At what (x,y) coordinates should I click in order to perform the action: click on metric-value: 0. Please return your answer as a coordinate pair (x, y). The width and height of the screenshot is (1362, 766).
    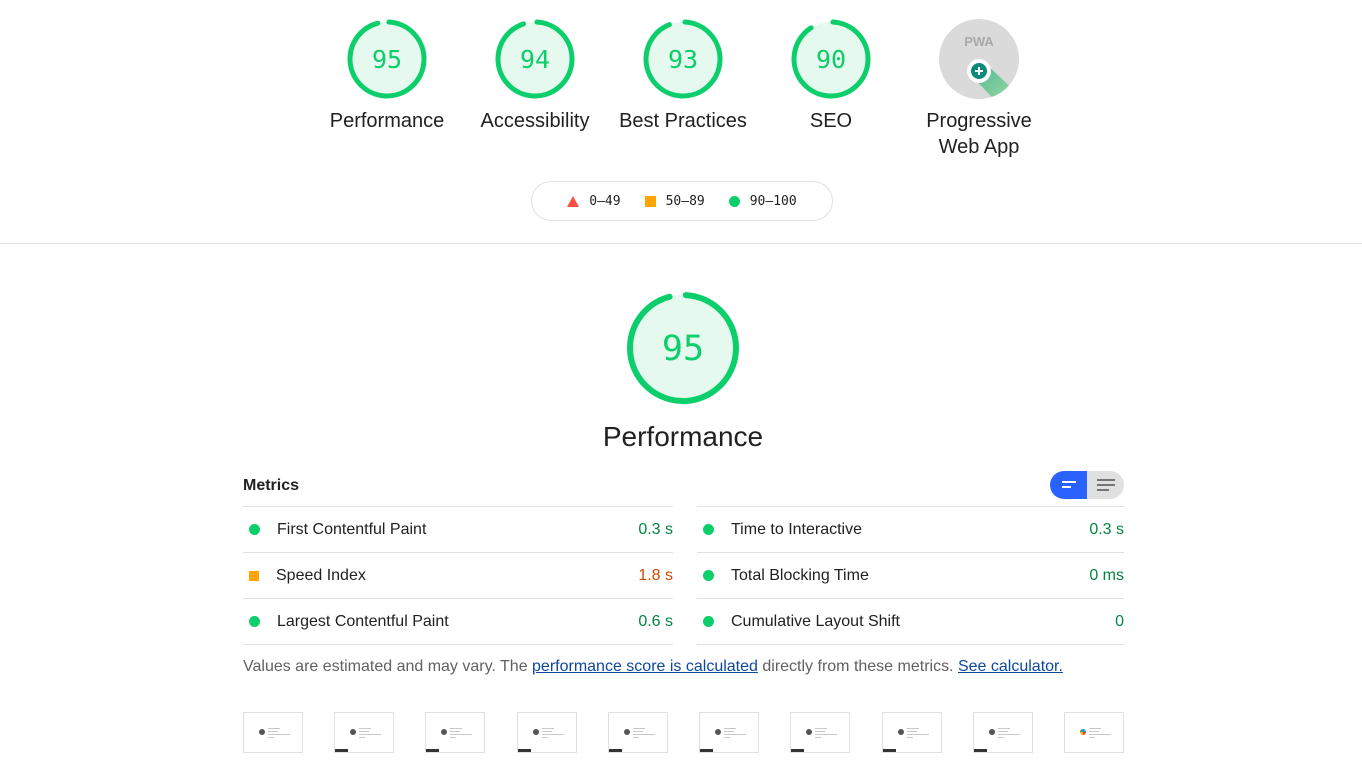
    Looking at the image, I should click on (1119, 621).